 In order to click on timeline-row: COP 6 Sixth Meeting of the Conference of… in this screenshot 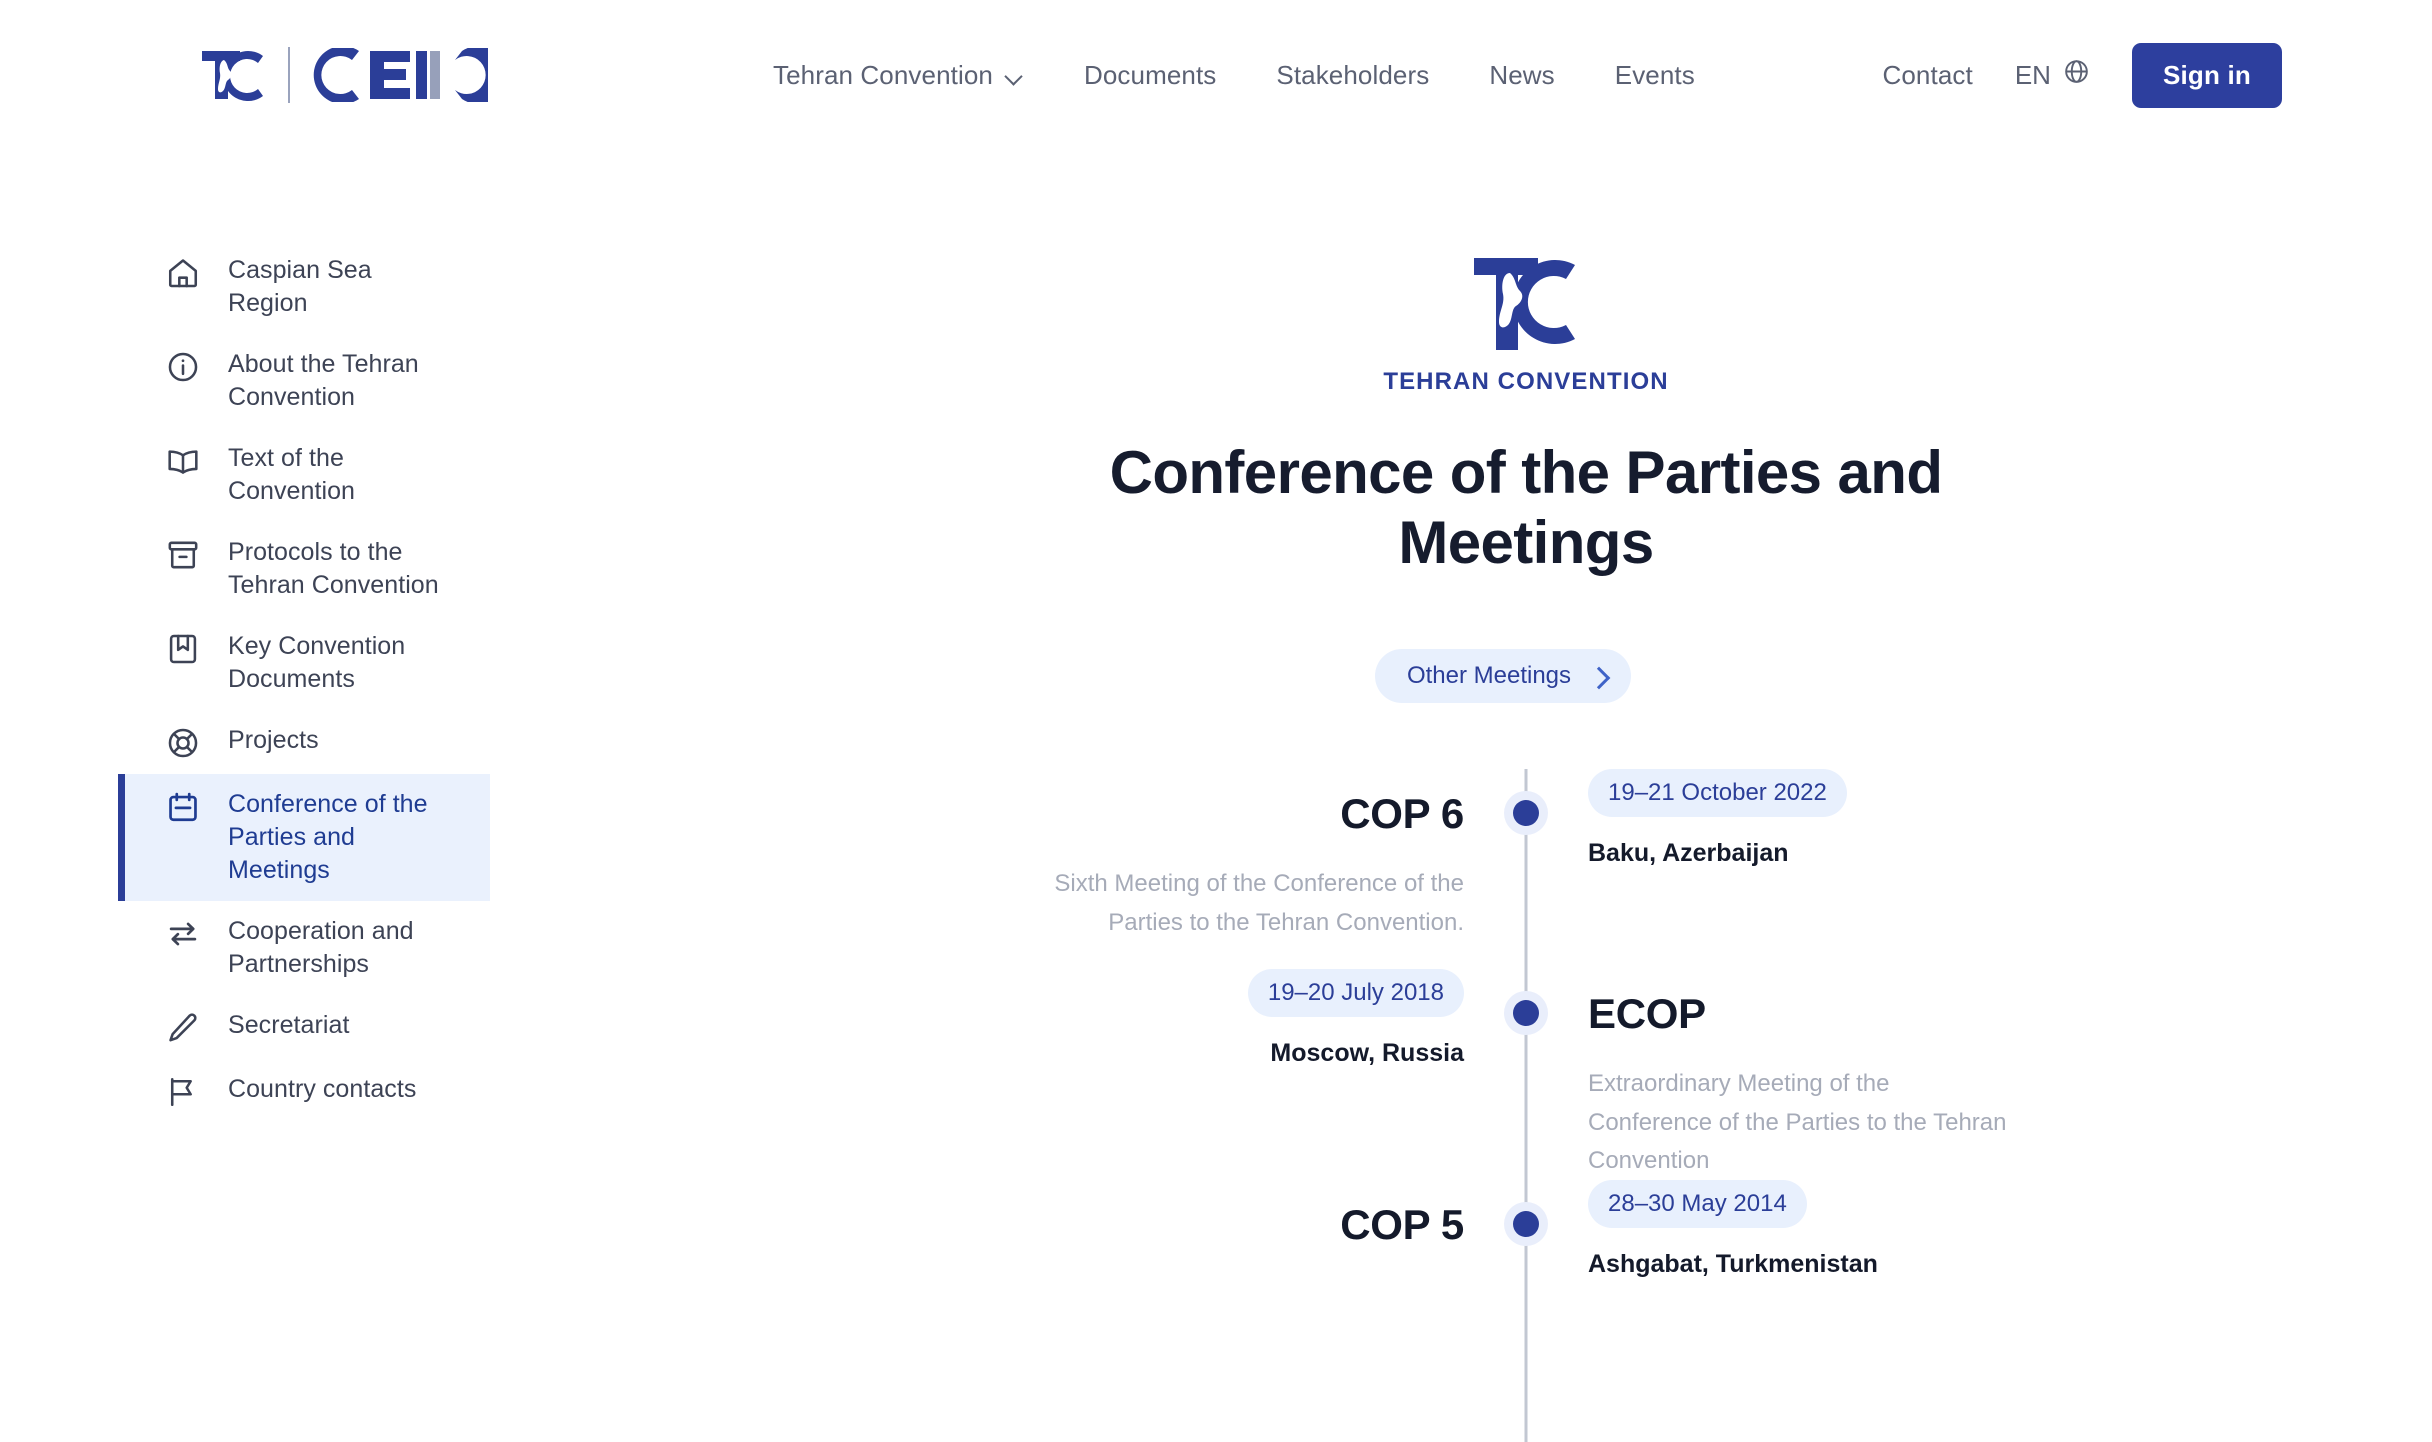, I will do `click(1526, 869)`.